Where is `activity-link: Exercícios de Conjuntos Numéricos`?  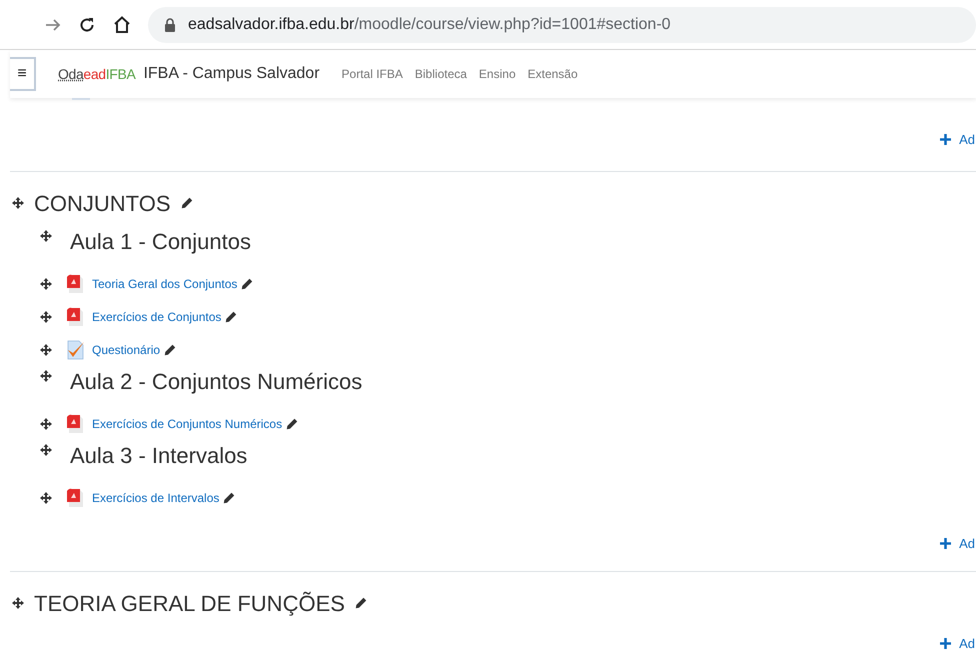 activity-link: Exercícios de Conjuntos Numéricos is located at coordinates (187, 423).